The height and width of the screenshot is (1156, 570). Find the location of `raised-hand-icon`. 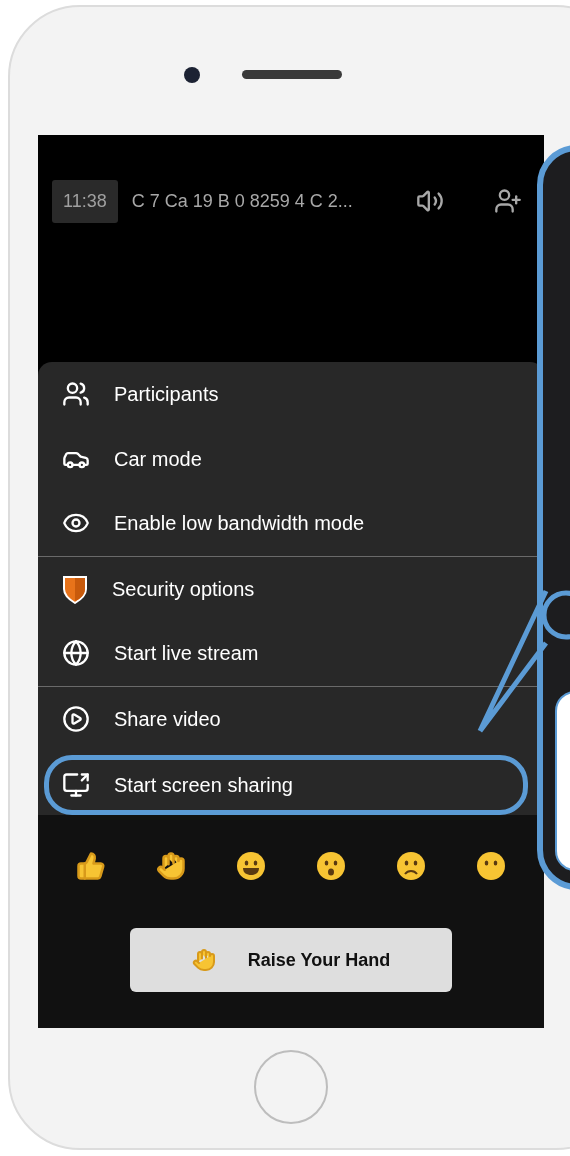

raised-hand-icon is located at coordinates (203, 960).